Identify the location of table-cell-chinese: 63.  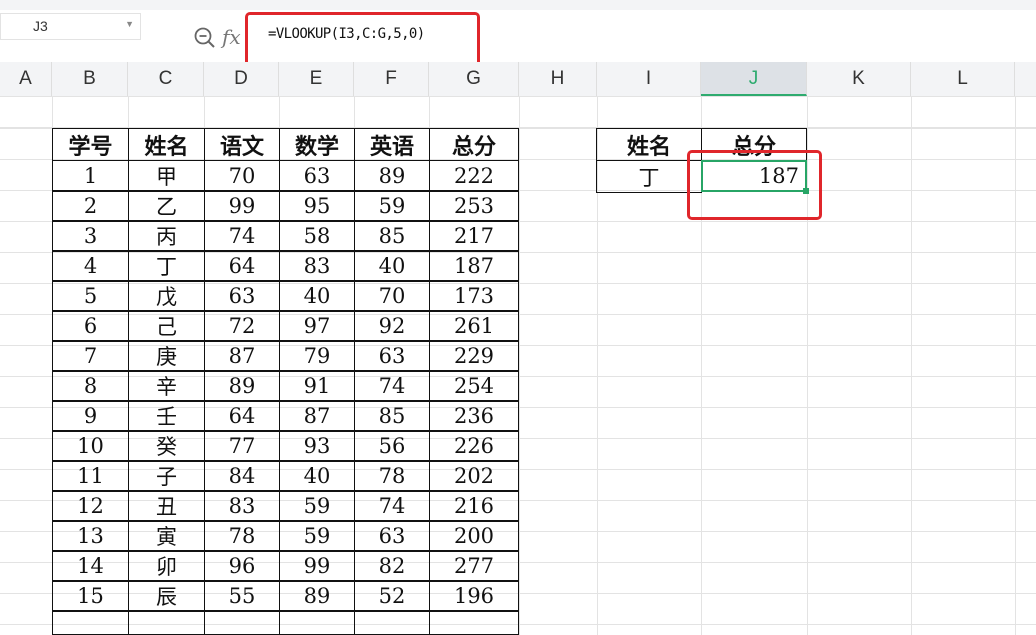
(242, 296).